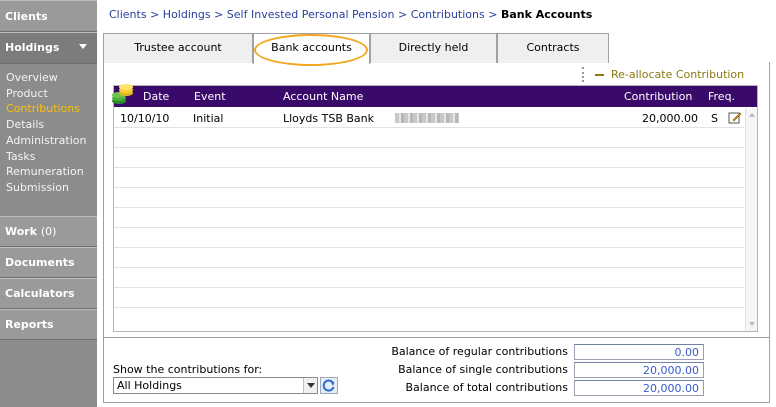 The image size is (776, 407). I want to click on submenu-details: Details, so click(51, 125).